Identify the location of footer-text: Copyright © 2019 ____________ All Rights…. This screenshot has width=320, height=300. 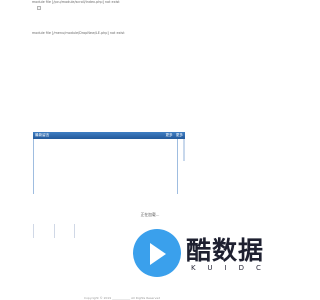
(122, 298).